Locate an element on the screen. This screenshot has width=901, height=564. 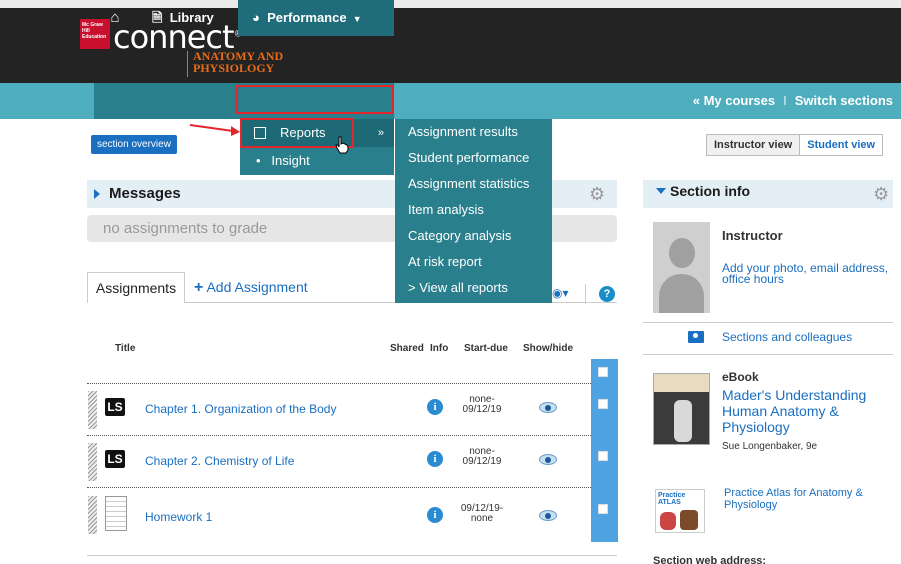
submenu-item-analysis: Item analysis is located at coordinates (473, 210).